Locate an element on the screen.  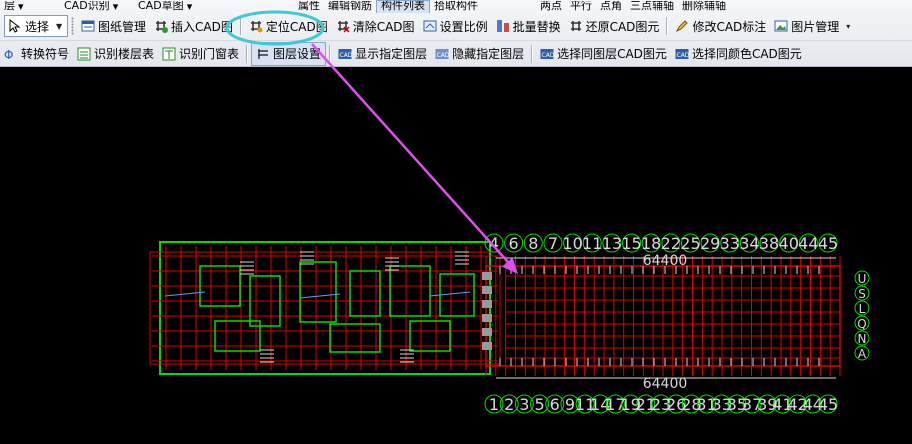
edit-annotation-button: 修改CAD标注 is located at coordinates (720, 26).